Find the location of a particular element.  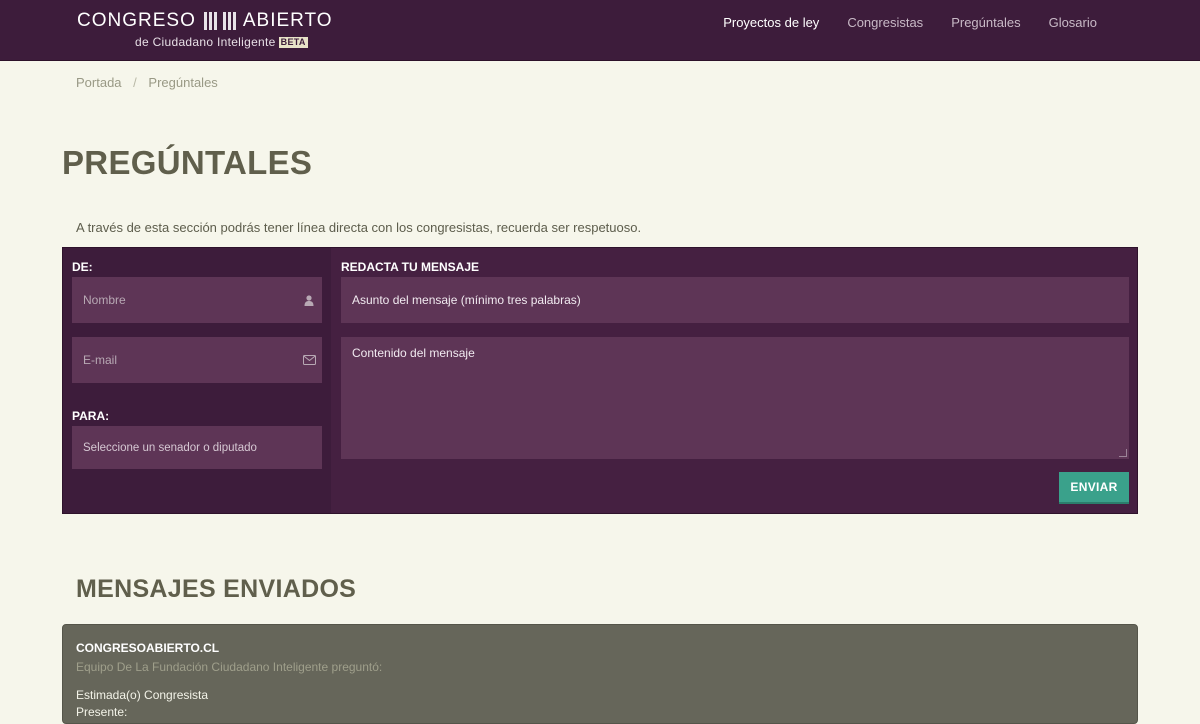

brand-subtitle: de Ciudadano Inteligente is located at coordinates (205, 42).